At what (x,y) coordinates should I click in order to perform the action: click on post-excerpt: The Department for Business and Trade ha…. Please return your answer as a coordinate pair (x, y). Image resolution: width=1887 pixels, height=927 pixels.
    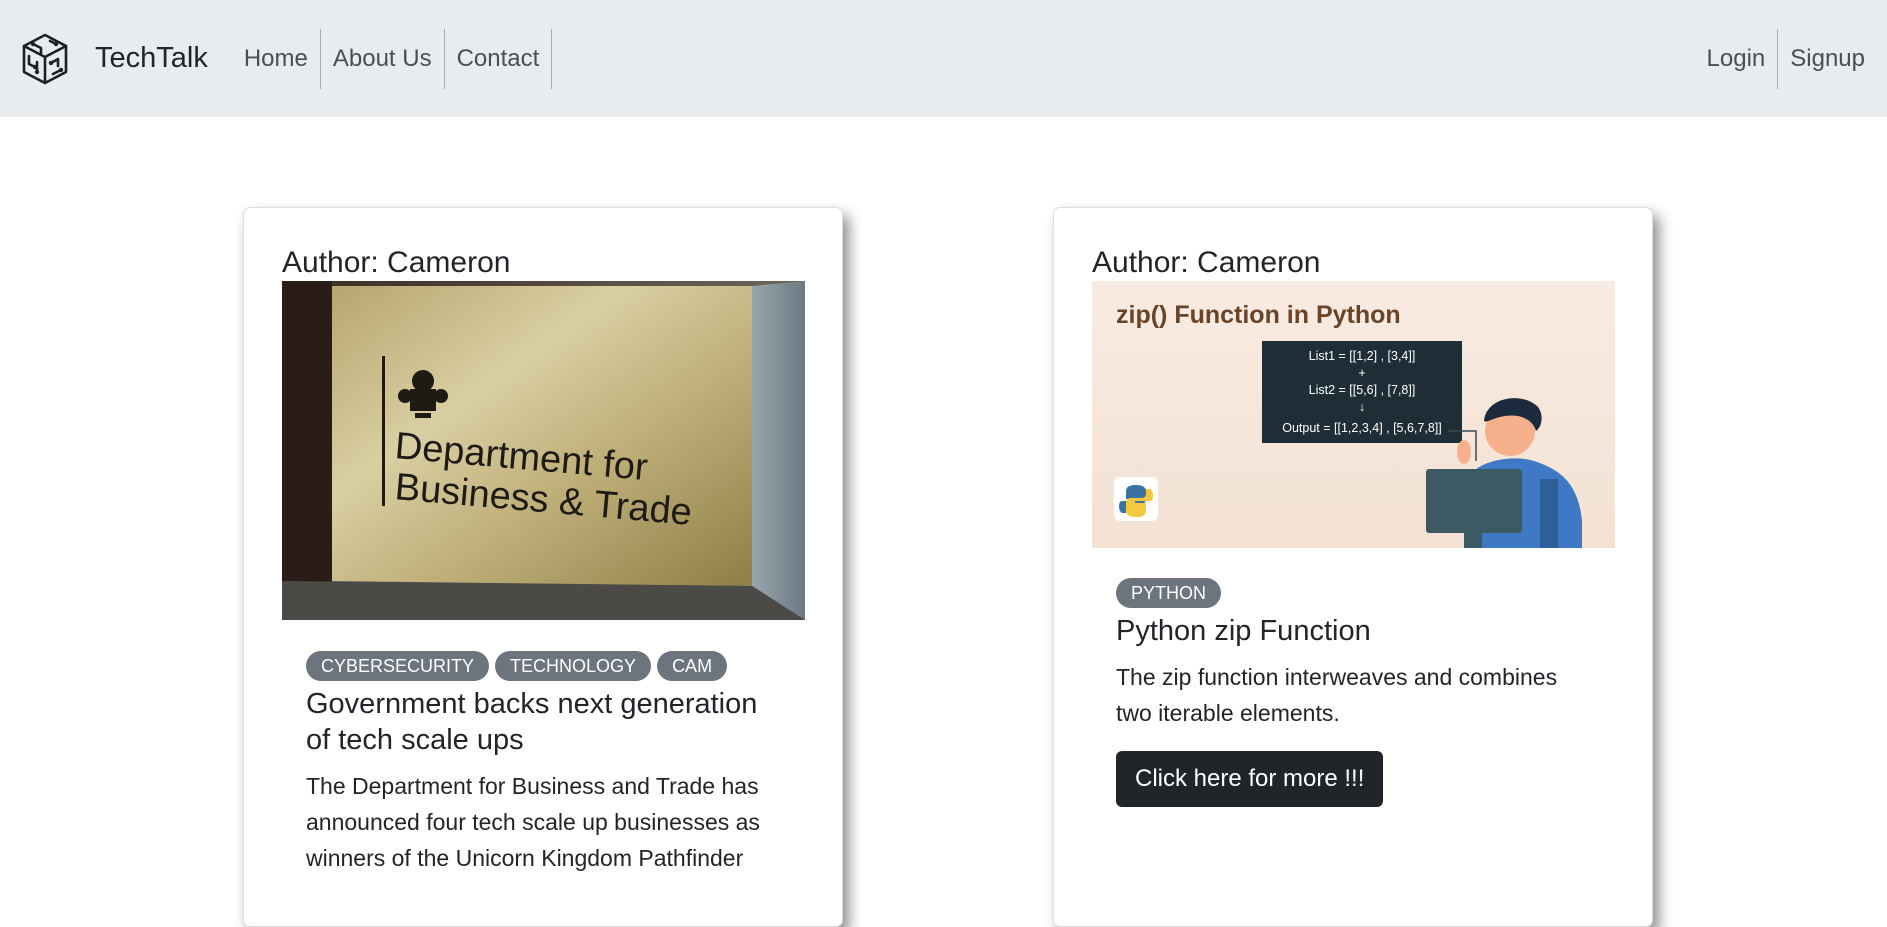
    Looking at the image, I should click on (533, 822).